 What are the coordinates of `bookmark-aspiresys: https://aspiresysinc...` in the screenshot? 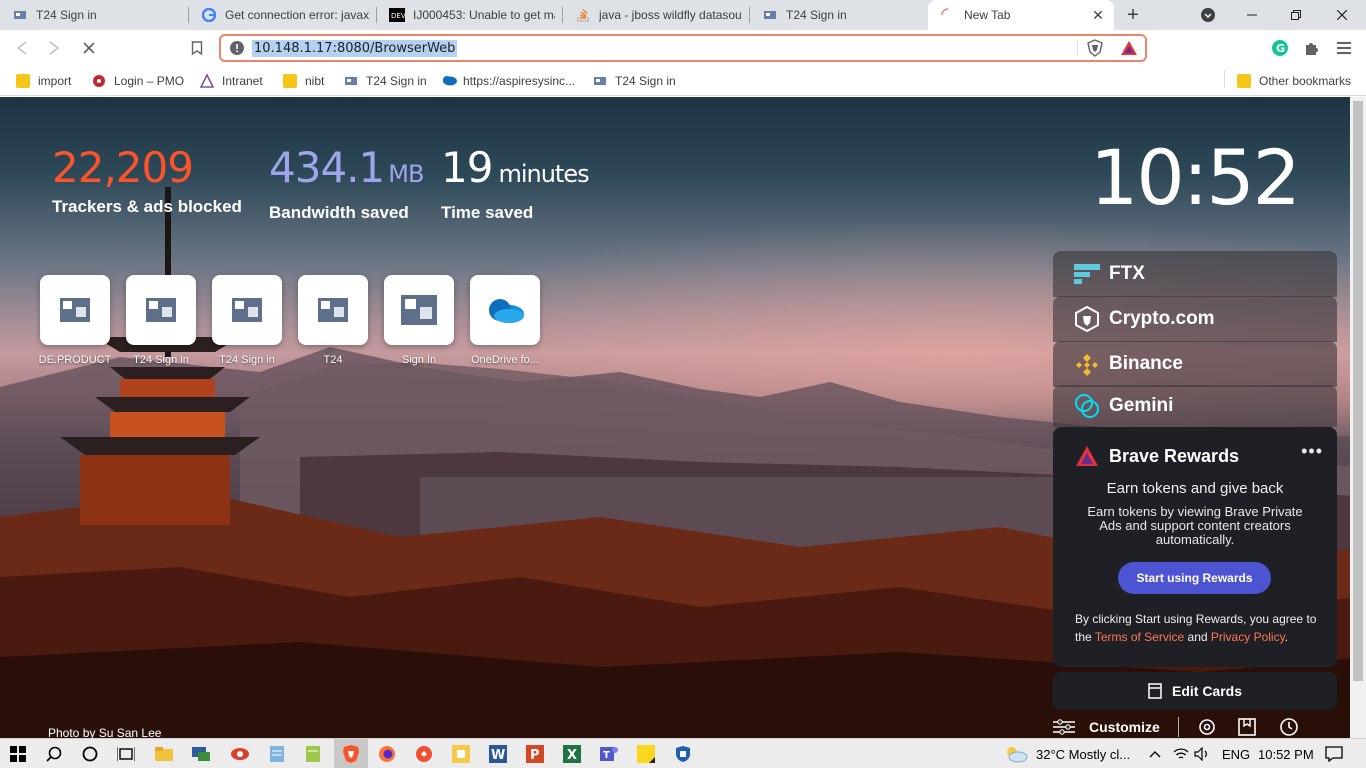 It's located at (508, 81).